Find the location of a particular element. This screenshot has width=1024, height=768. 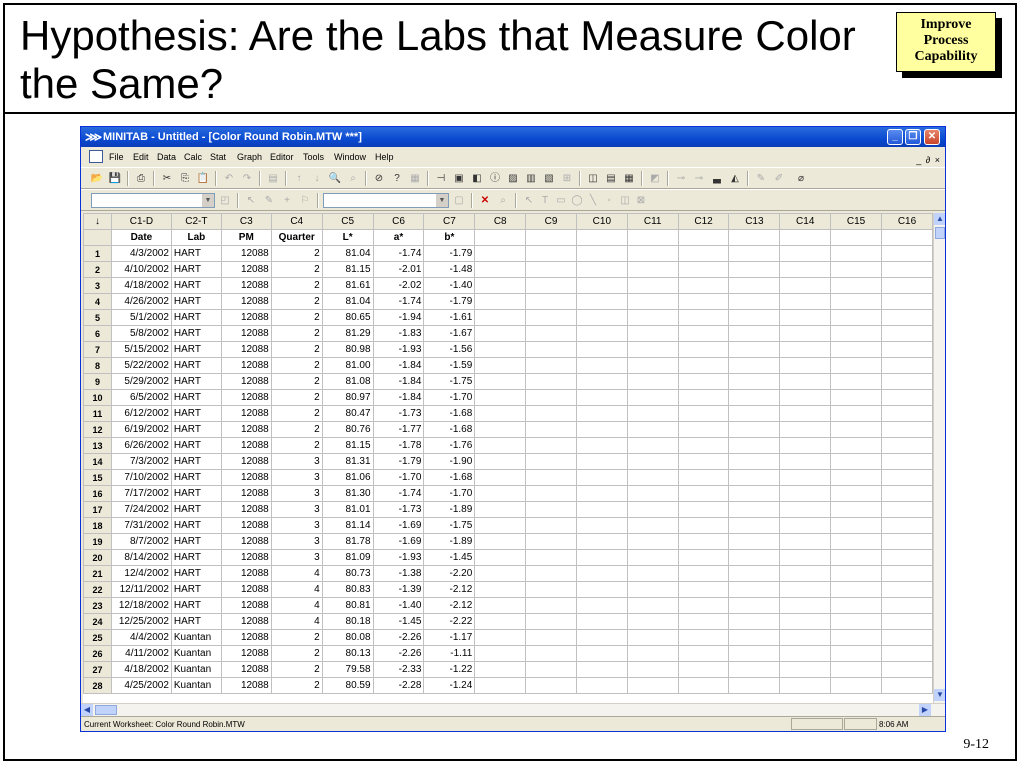

row-number: 24 is located at coordinates (97, 621).